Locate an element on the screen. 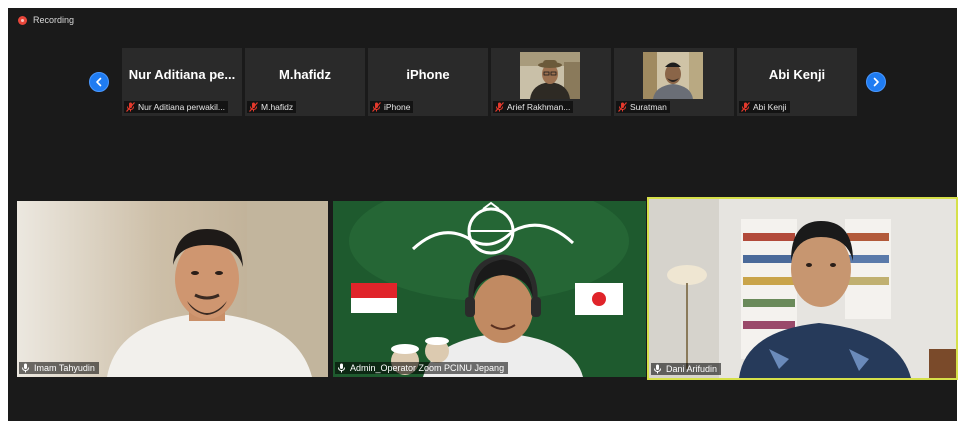 This screenshot has width=958, height=421. participant-name: M.hafidz is located at coordinates (305, 74).